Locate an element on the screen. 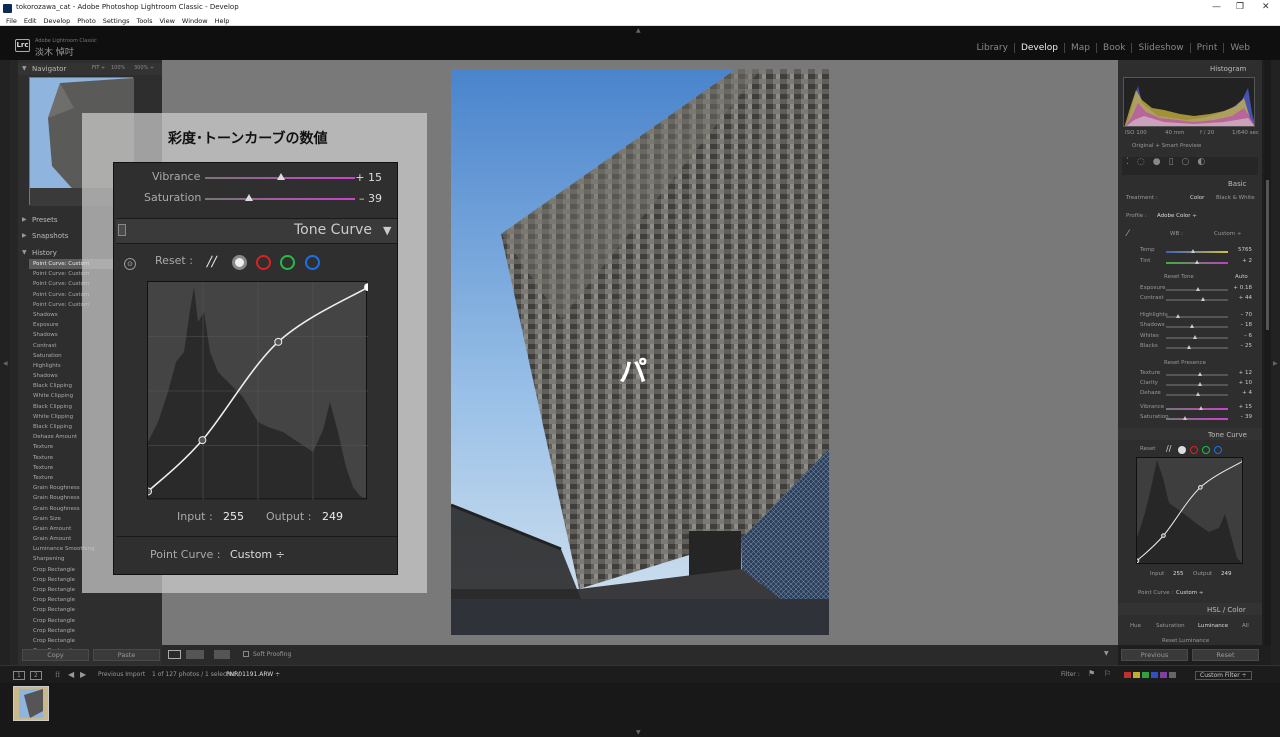 The height and width of the screenshot is (737, 1280). menu-file: File is located at coordinates (11, 21).